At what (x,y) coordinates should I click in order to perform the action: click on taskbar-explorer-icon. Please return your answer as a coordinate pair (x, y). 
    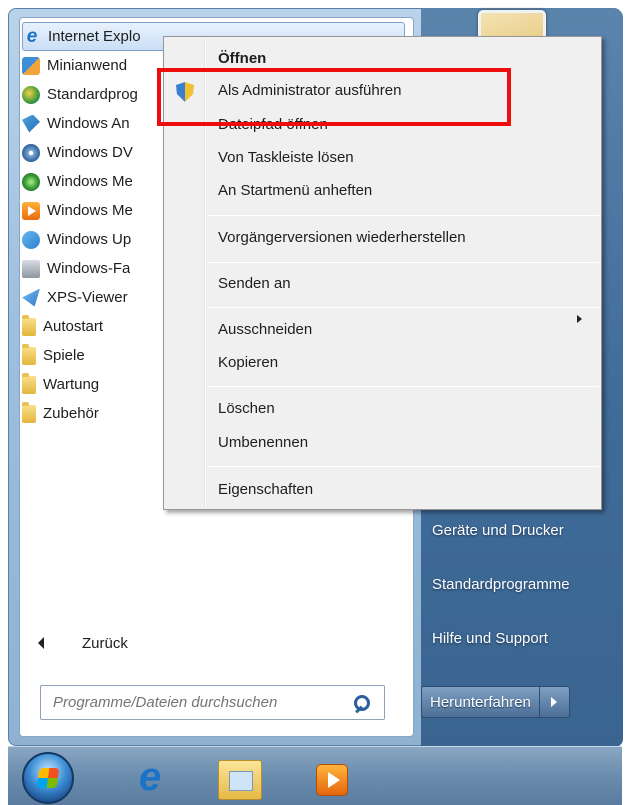
    Looking at the image, I should click on (240, 780).